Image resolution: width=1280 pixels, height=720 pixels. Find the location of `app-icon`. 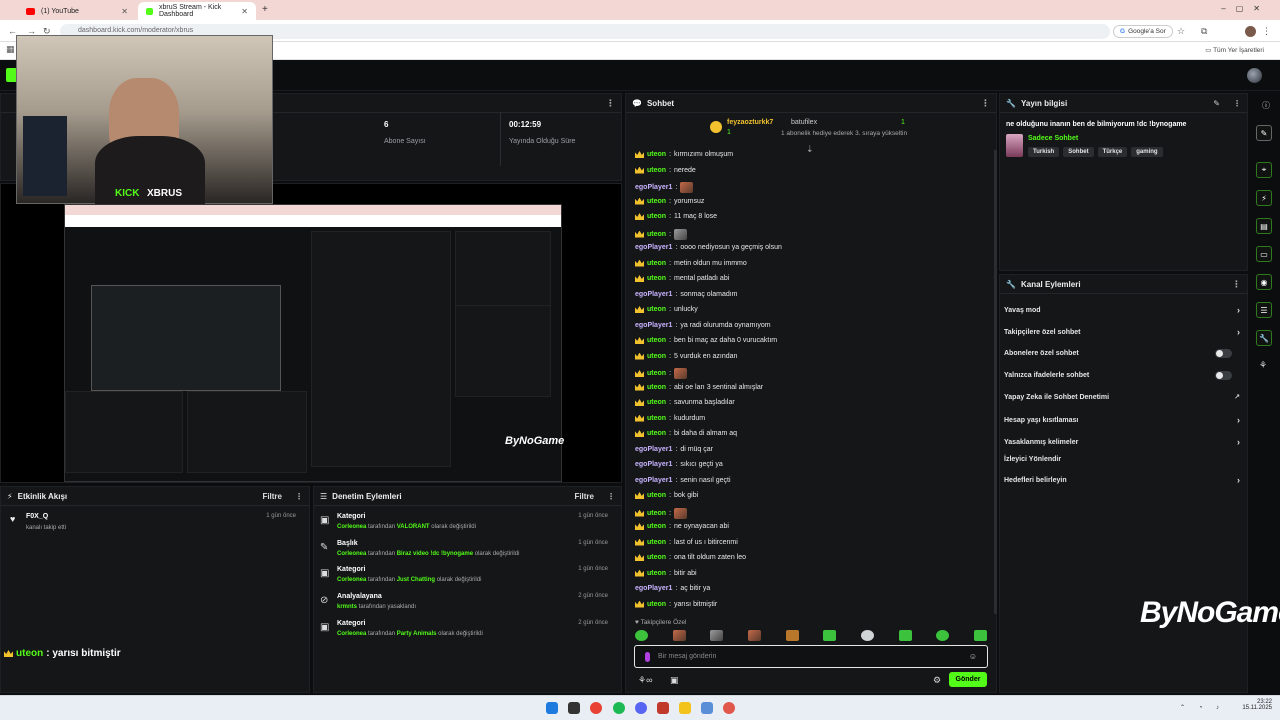

app-icon is located at coordinates (663, 708).